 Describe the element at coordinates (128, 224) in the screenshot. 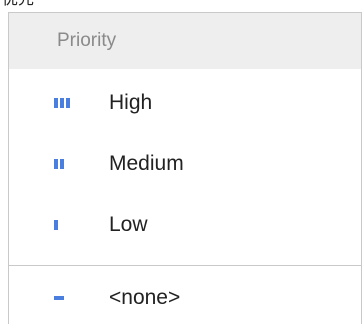

I see `option-label: Low` at that location.